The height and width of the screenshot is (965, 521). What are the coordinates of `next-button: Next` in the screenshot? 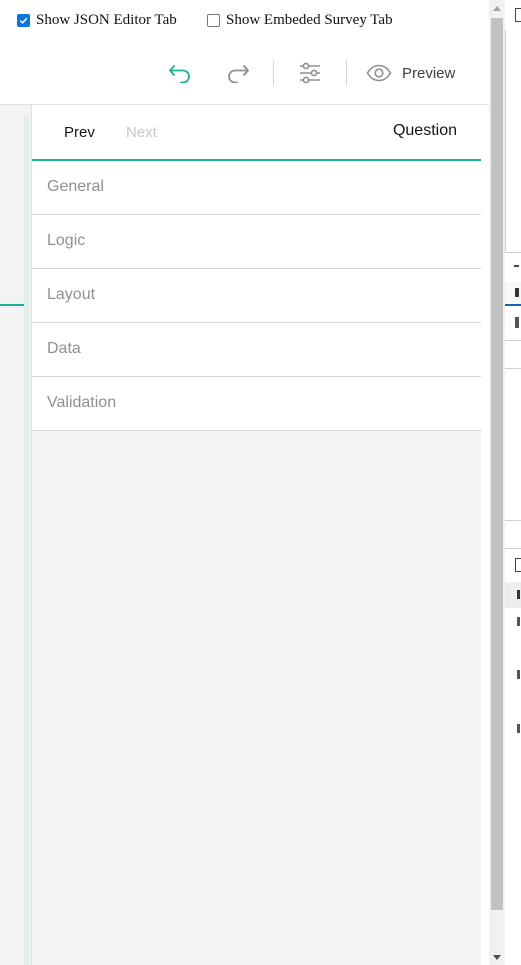 It's located at (141, 132).